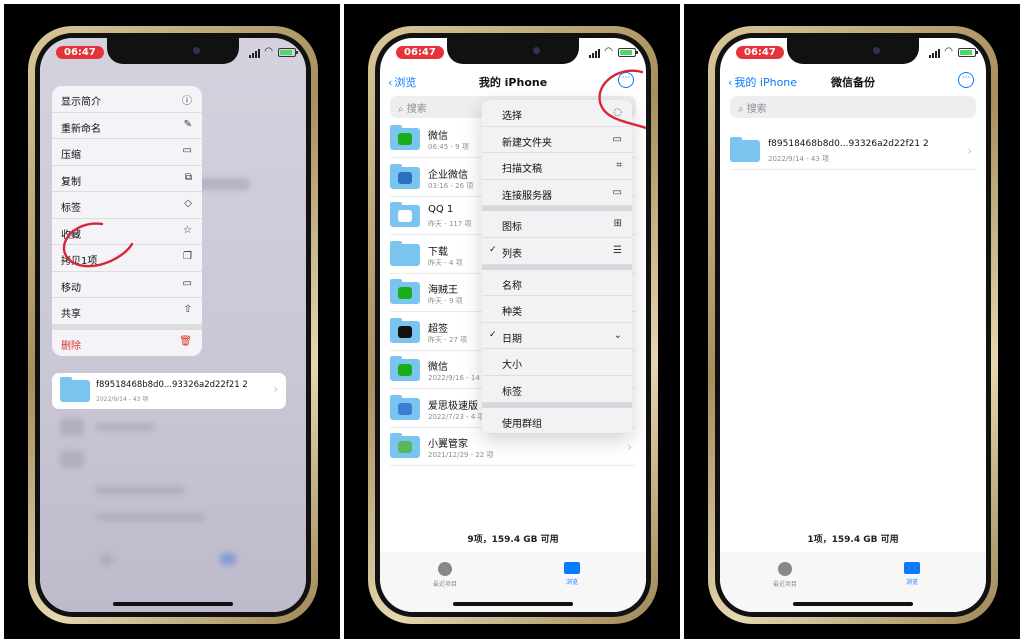  I want to click on file-meta: 昨天 - 4 项, so click(445, 262).